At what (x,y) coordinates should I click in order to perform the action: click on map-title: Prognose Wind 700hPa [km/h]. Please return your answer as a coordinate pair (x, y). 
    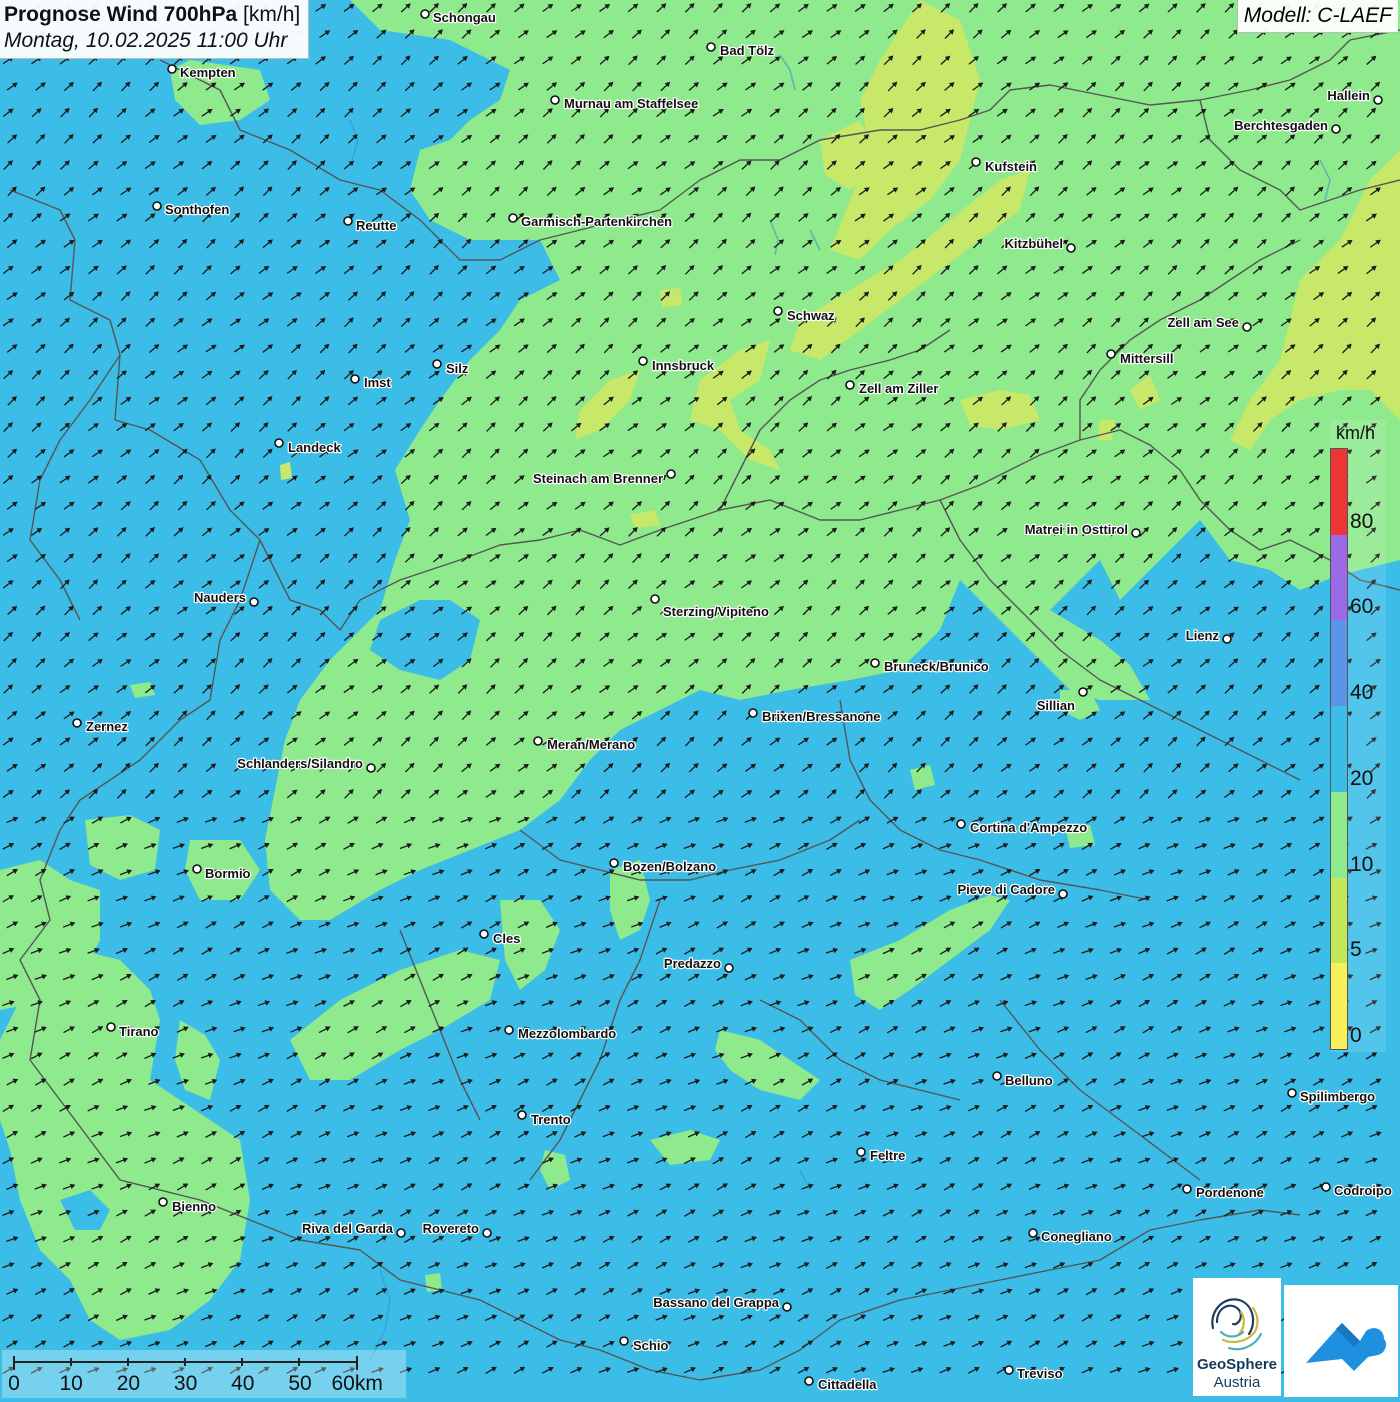
    Looking at the image, I should click on (152, 15).